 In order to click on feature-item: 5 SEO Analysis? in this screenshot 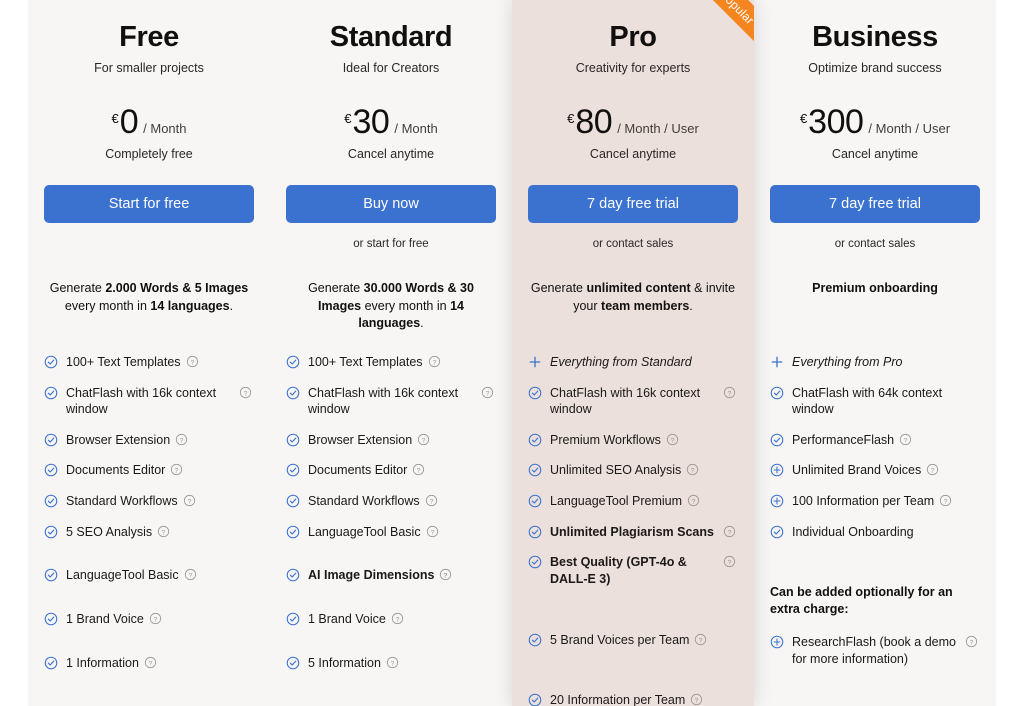, I will do `click(149, 532)`.